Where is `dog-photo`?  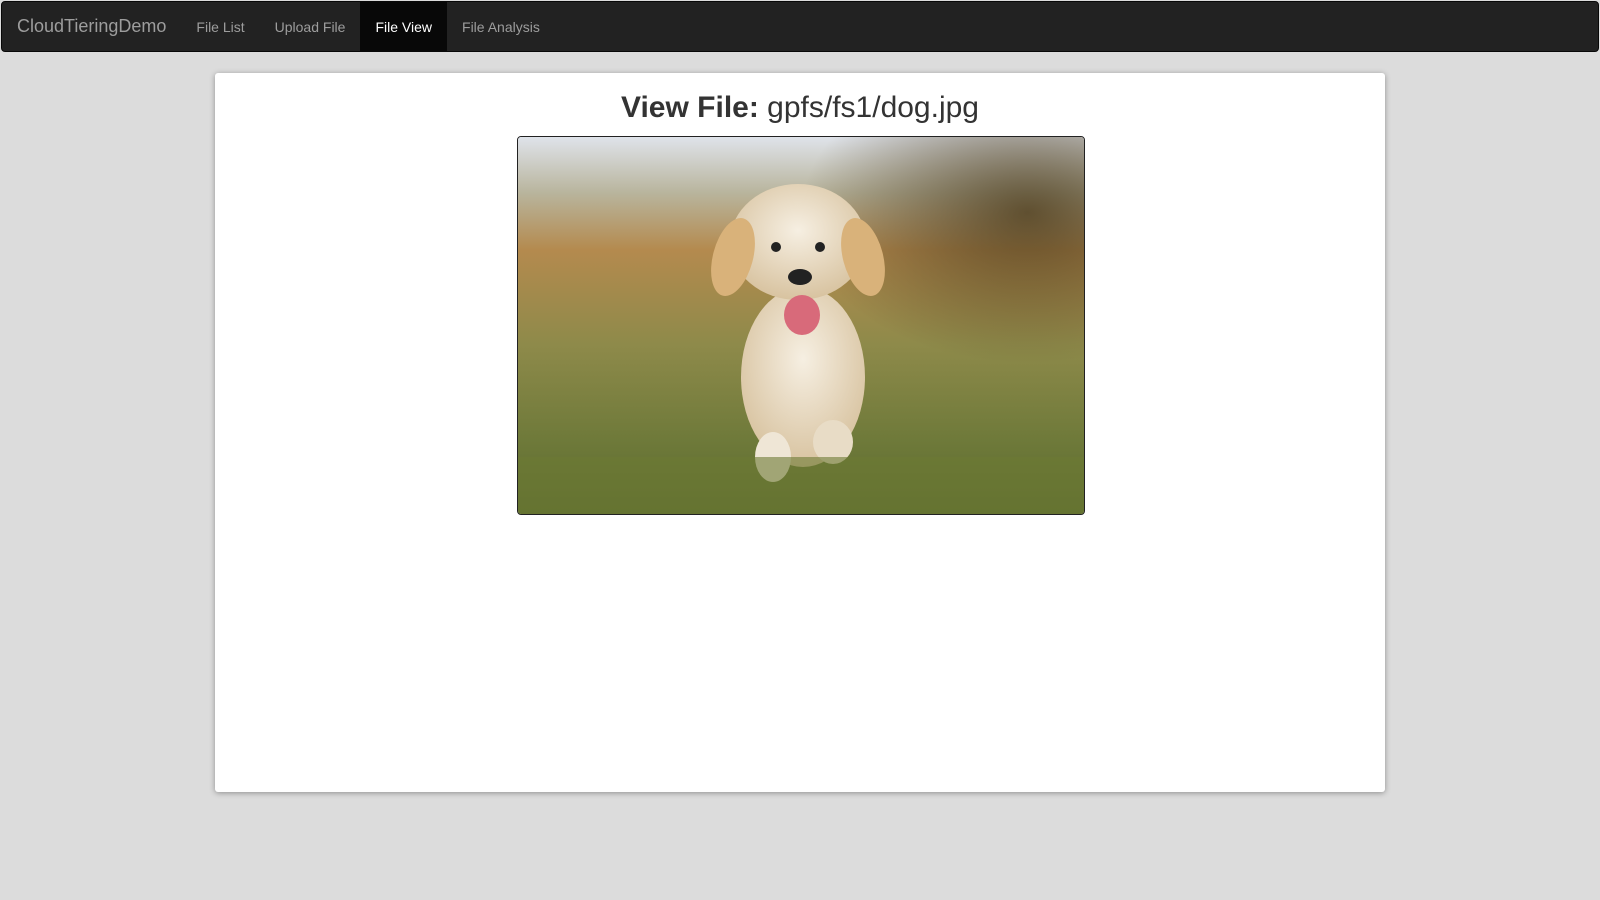 dog-photo is located at coordinates (801, 325).